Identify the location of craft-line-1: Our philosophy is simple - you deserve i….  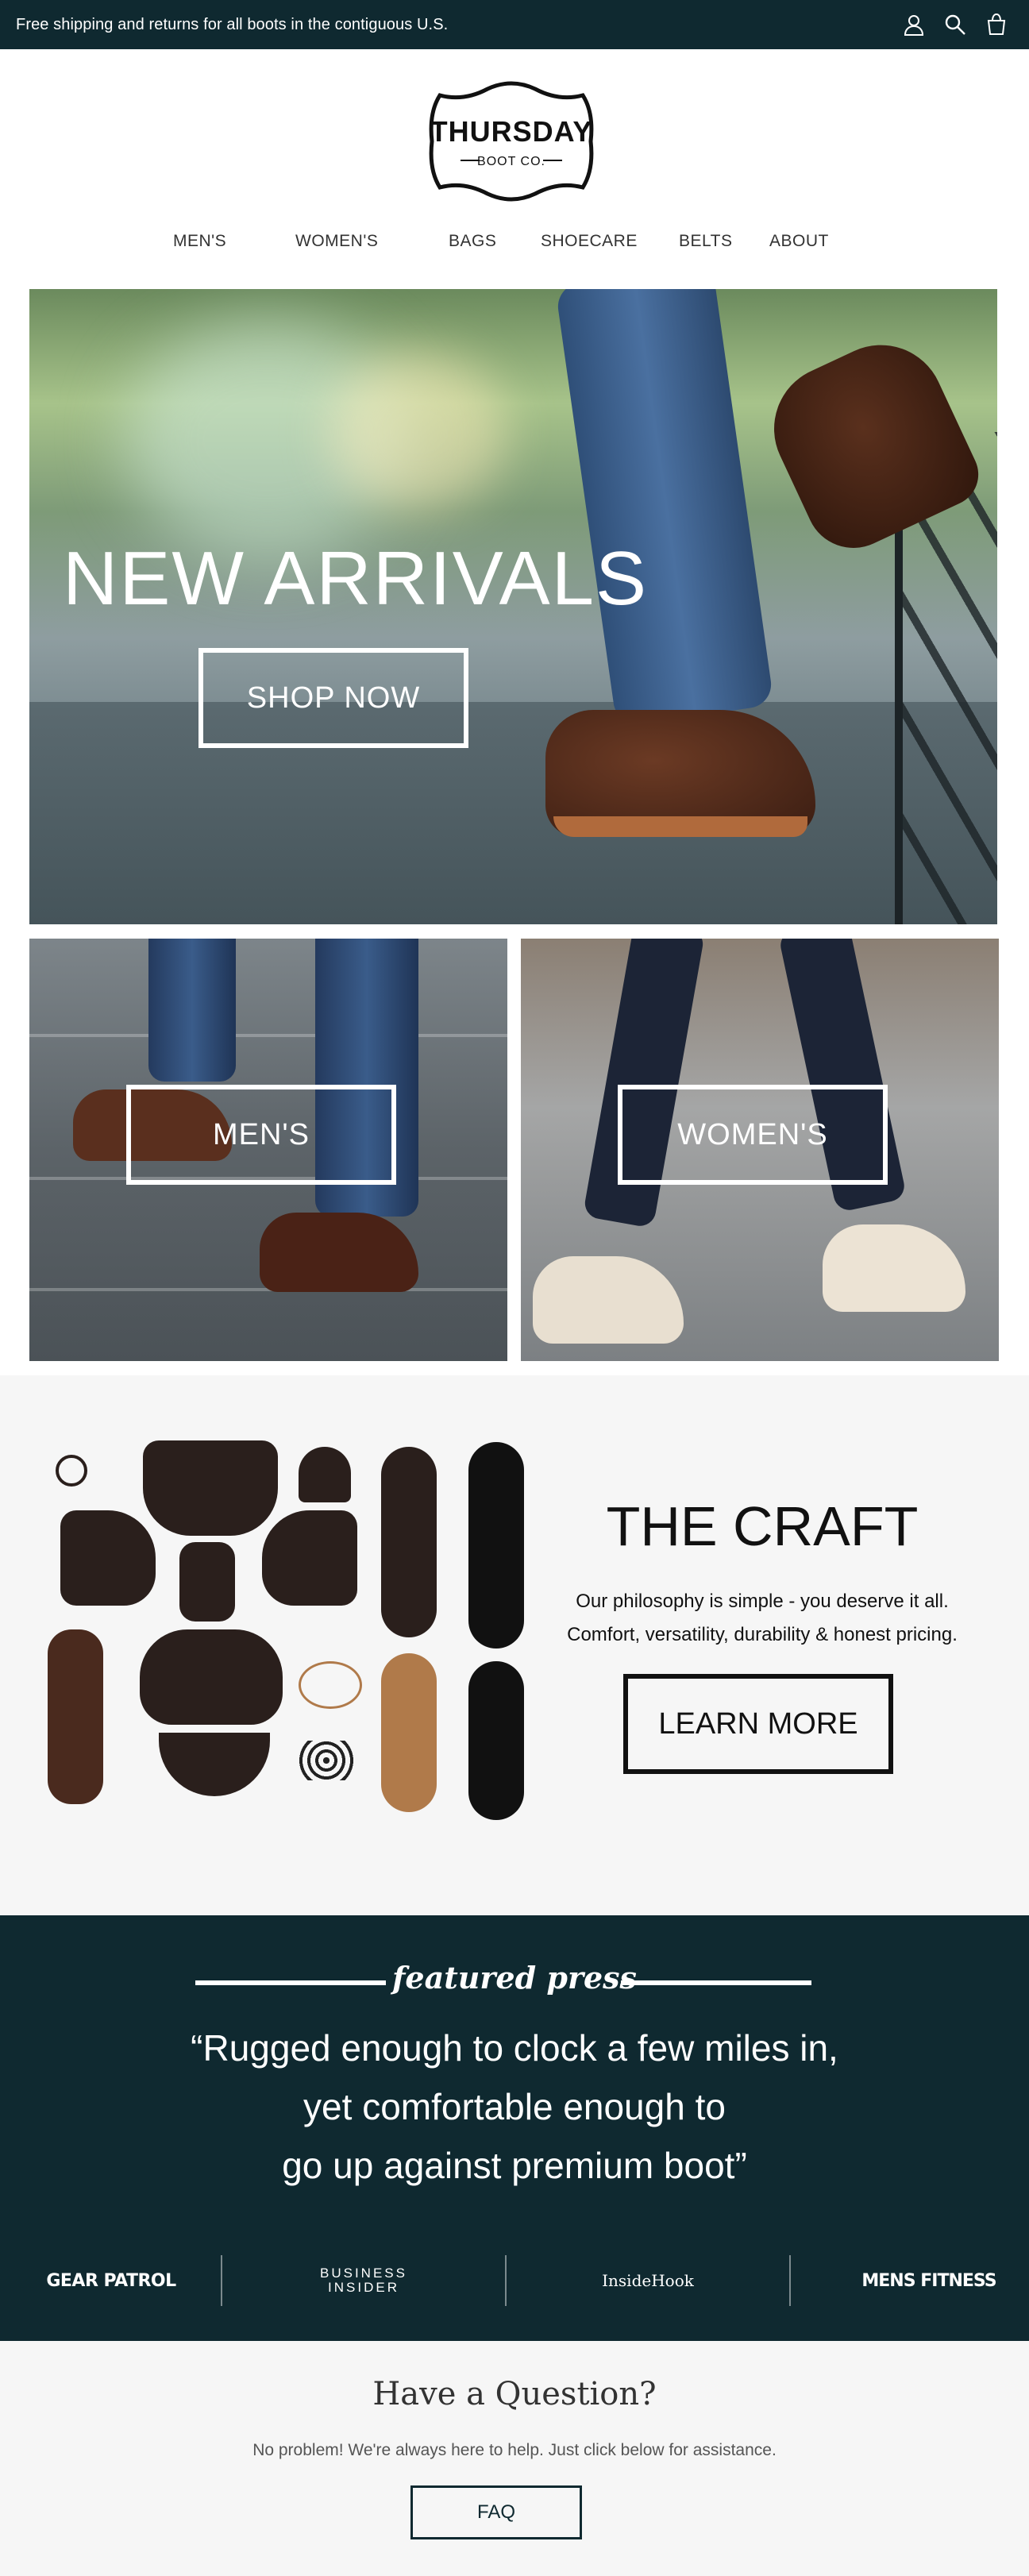
(763, 1601).